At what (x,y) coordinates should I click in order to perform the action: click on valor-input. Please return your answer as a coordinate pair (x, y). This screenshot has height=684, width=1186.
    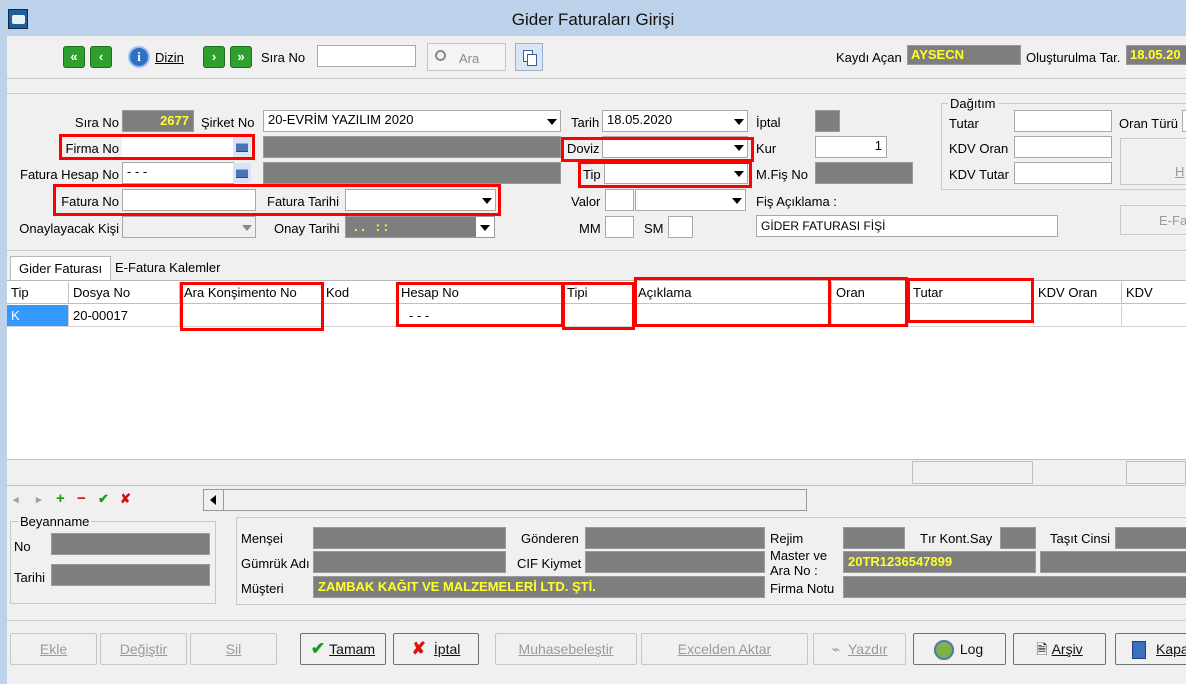
    Looking at the image, I should click on (619, 200).